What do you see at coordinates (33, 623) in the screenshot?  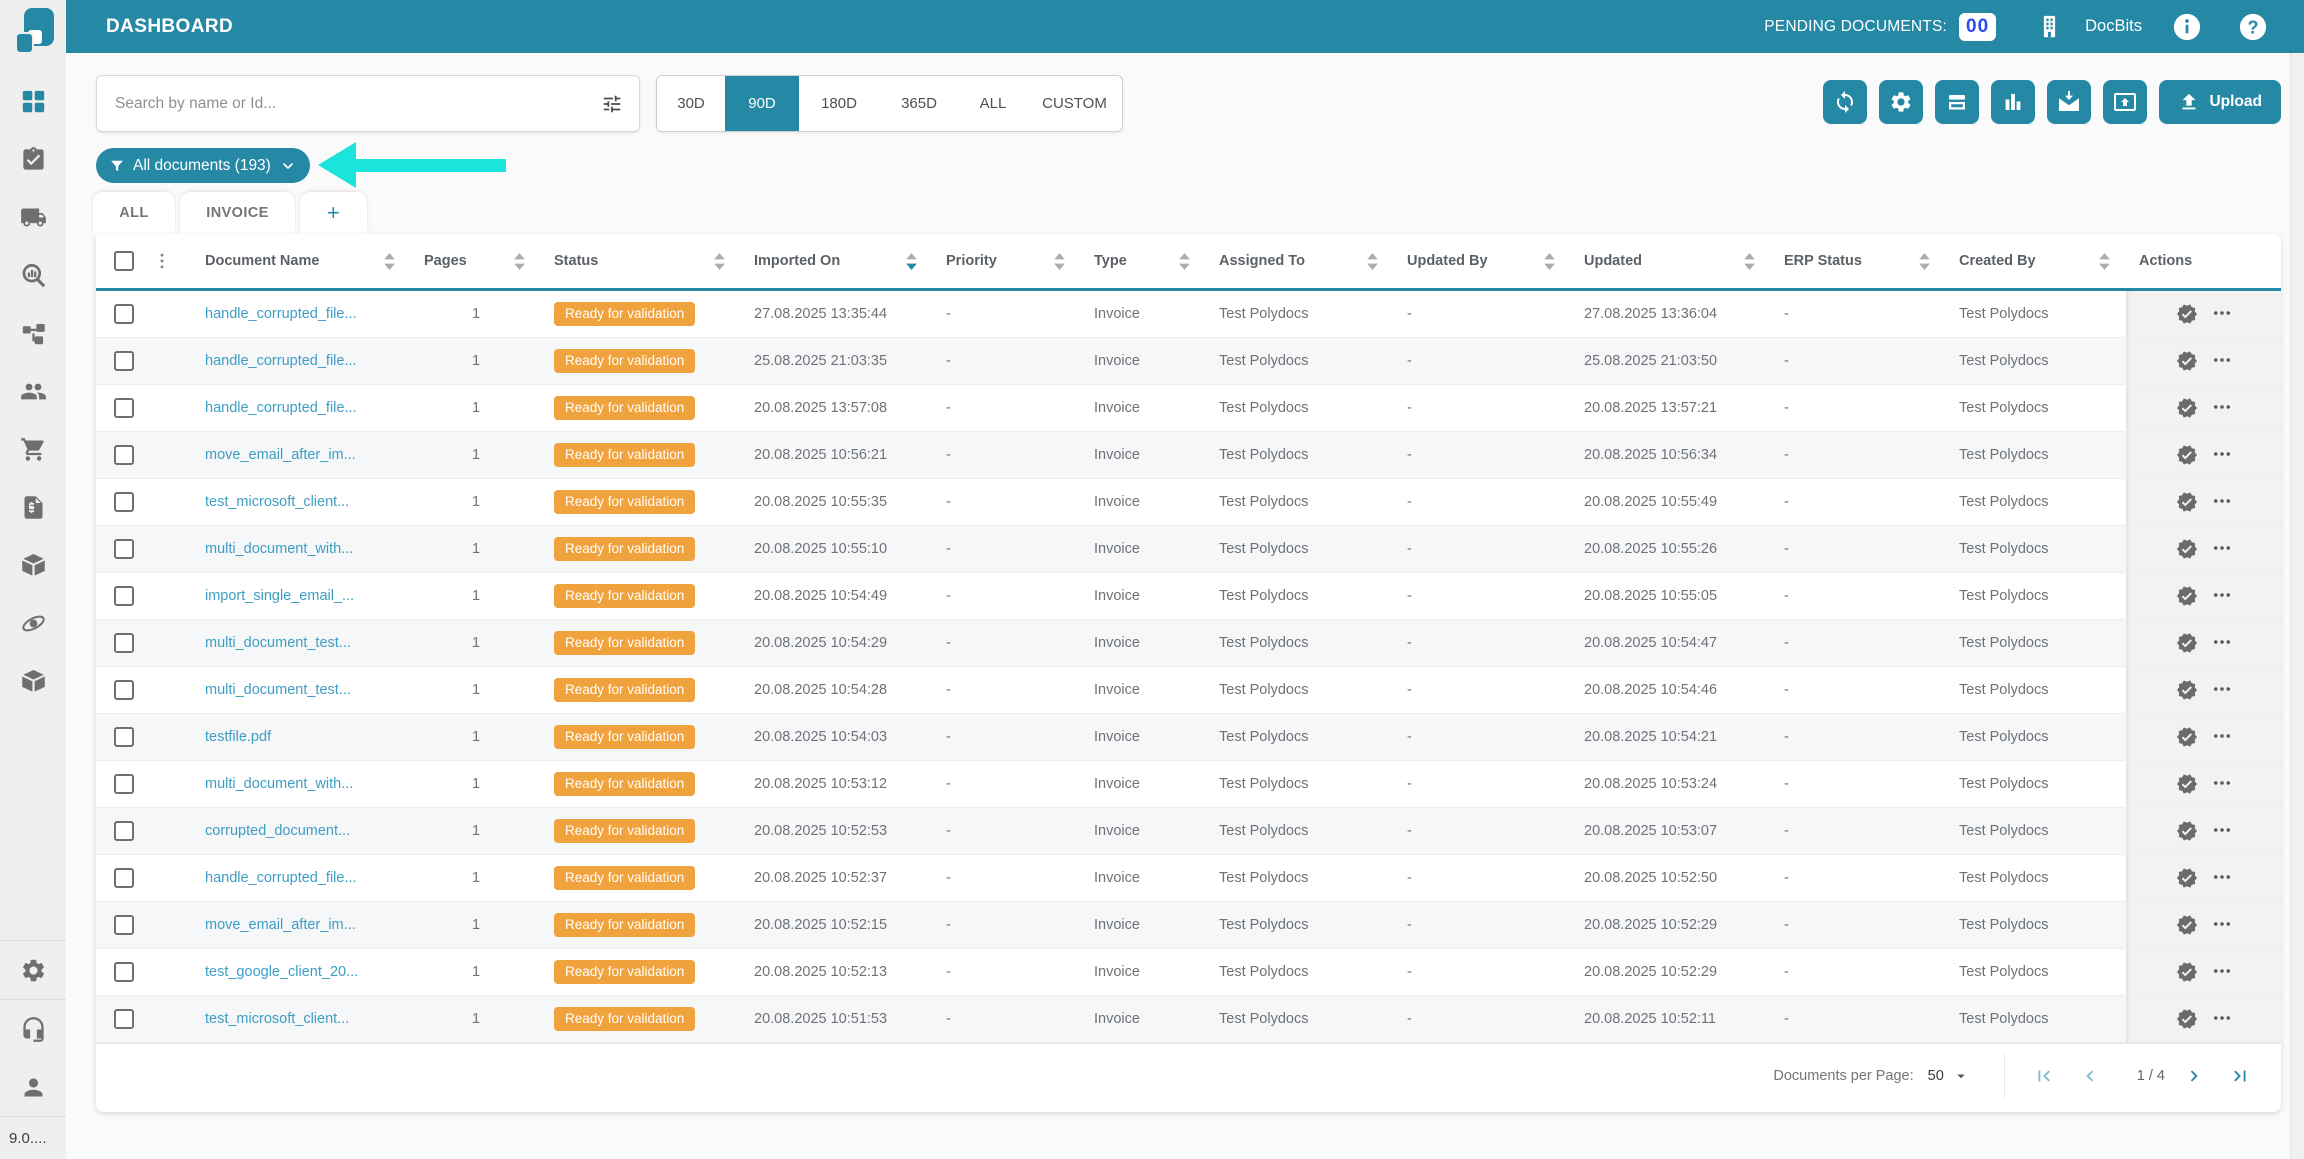 I see `sidebar-item-integrations` at bounding box center [33, 623].